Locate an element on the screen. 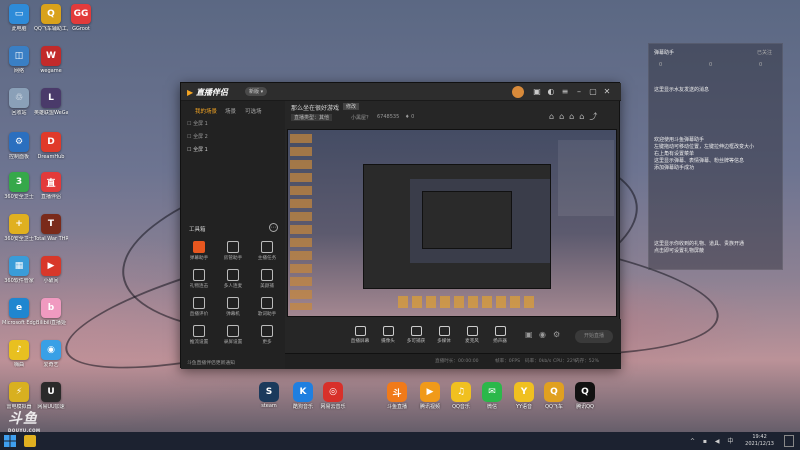  tool-button: 弹幕机 is located at coordinates (233, 307).